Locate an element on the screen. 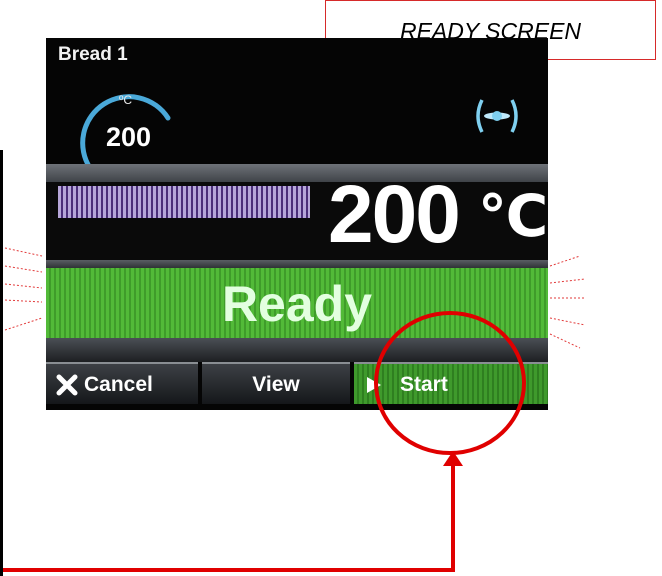 This screenshot has width=662, height=576. status-band-mid is located at coordinates (297, 264).